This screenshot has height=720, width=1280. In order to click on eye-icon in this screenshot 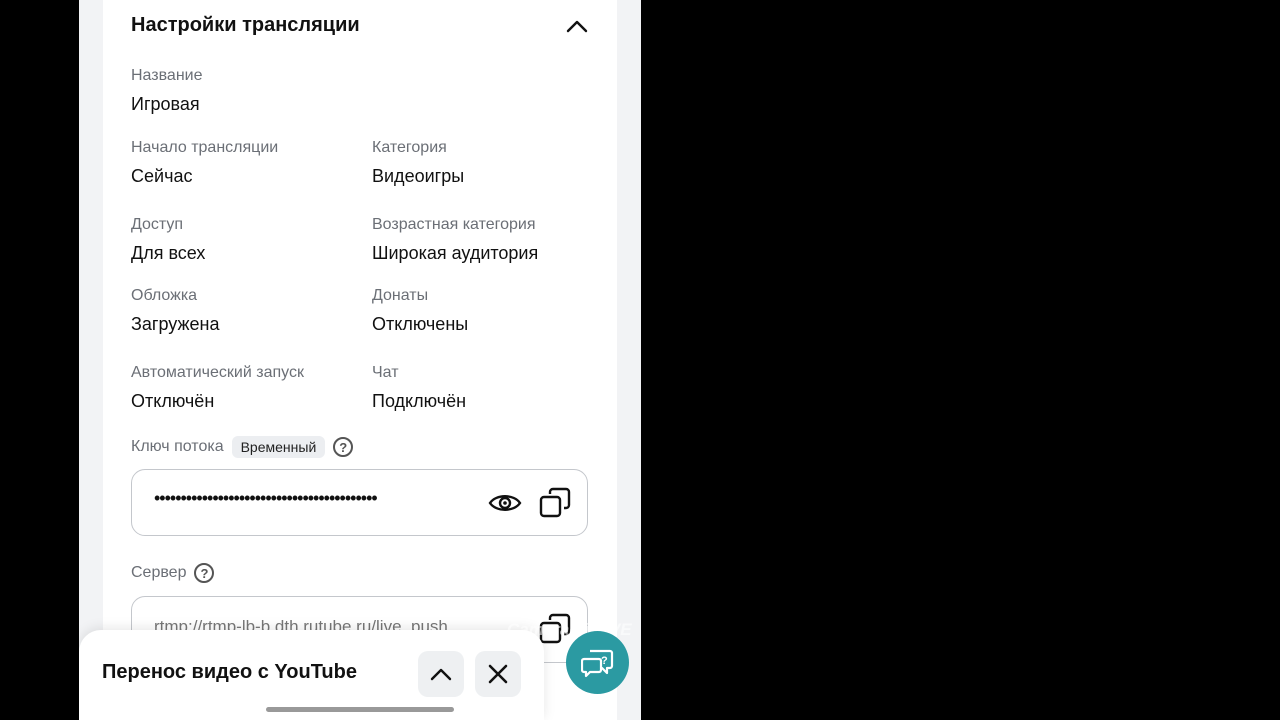, I will do `click(505, 503)`.